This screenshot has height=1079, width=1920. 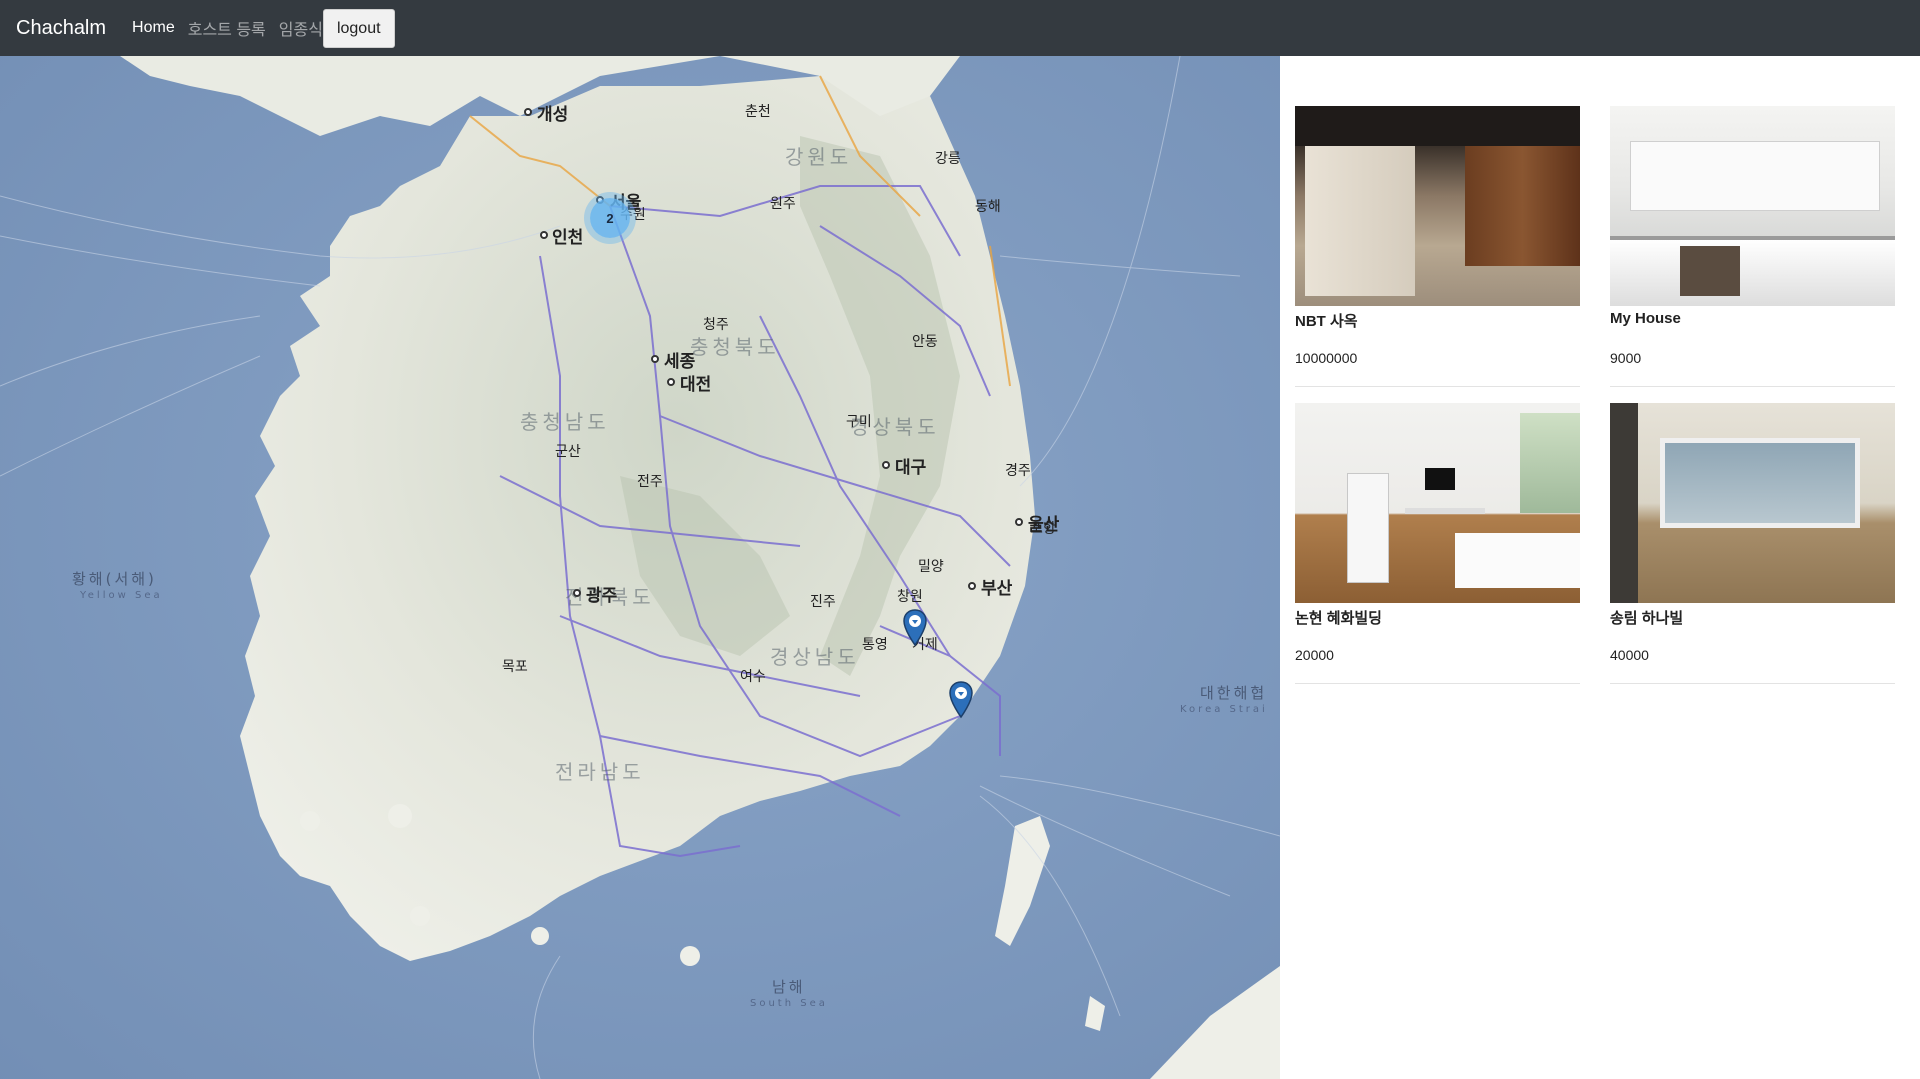 What do you see at coordinates (568, 238) in the screenshot?
I see `city-label-incheon: 인천` at bounding box center [568, 238].